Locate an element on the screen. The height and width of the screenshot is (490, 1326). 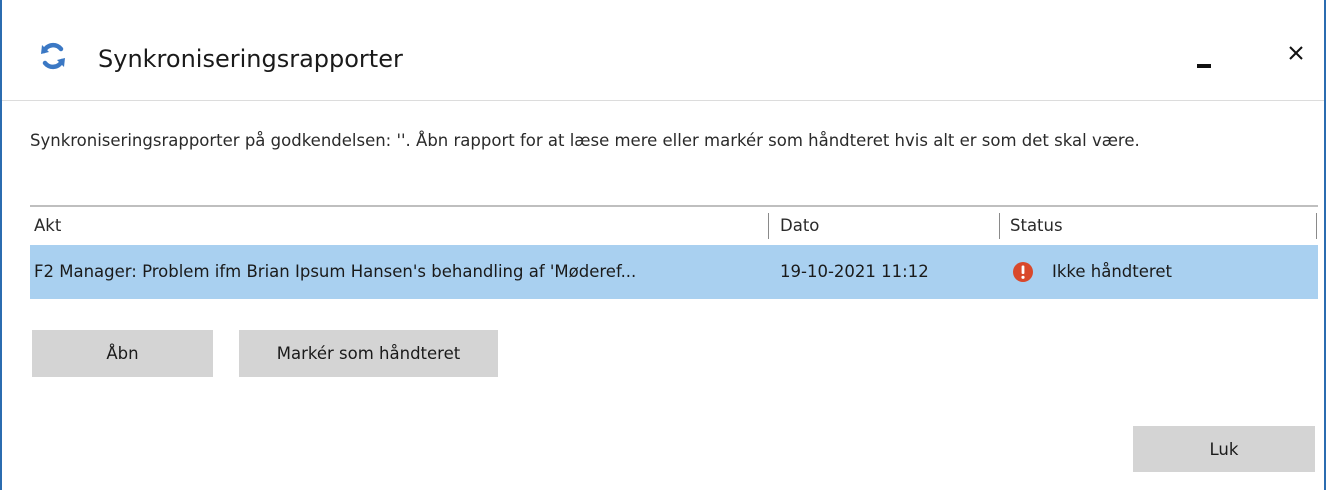
window-title: Synkroniseringsrapporter is located at coordinates (250, 59).